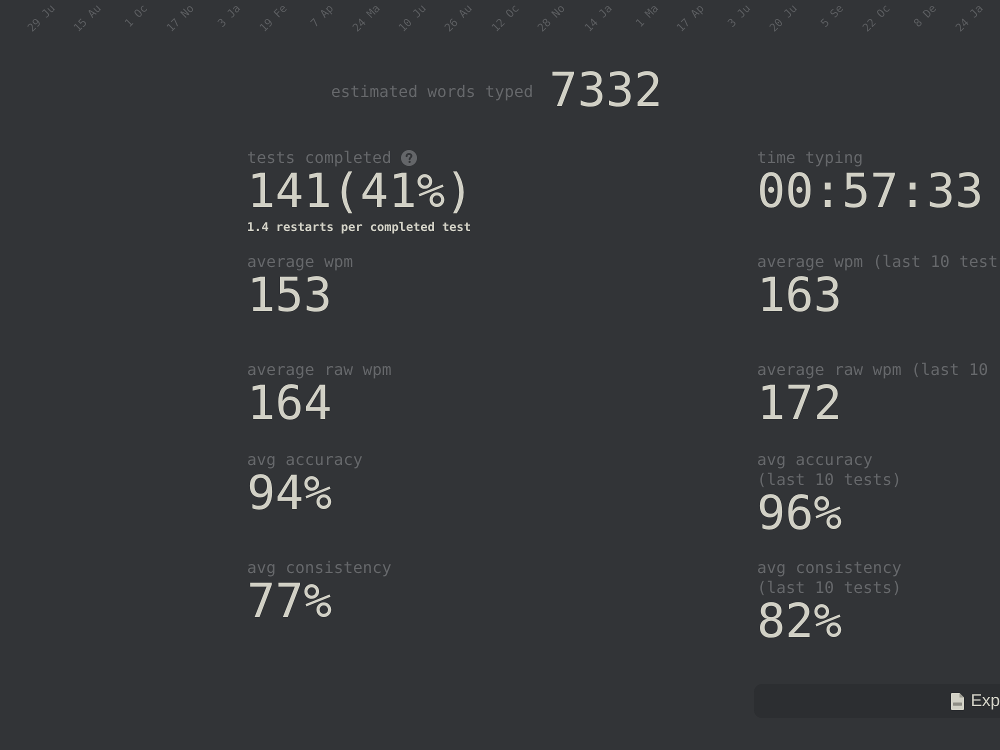 Image resolution: width=1000 pixels, height=750 pixels. I want to click on stat-value: 00:57:33, so click(870, 191).